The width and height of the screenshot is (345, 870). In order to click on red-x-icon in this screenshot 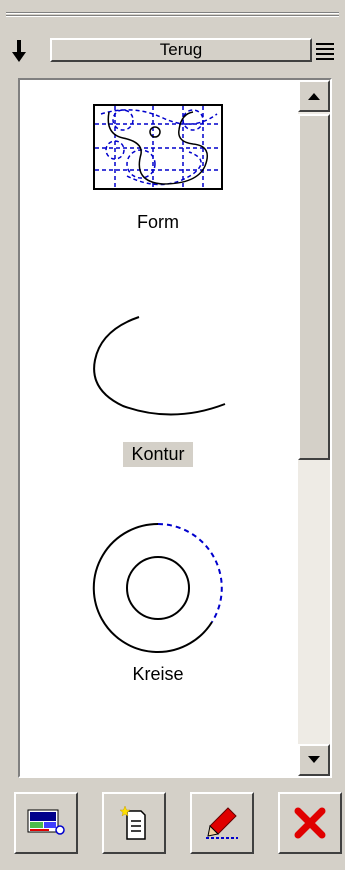, I will do `click(310, 823)`.